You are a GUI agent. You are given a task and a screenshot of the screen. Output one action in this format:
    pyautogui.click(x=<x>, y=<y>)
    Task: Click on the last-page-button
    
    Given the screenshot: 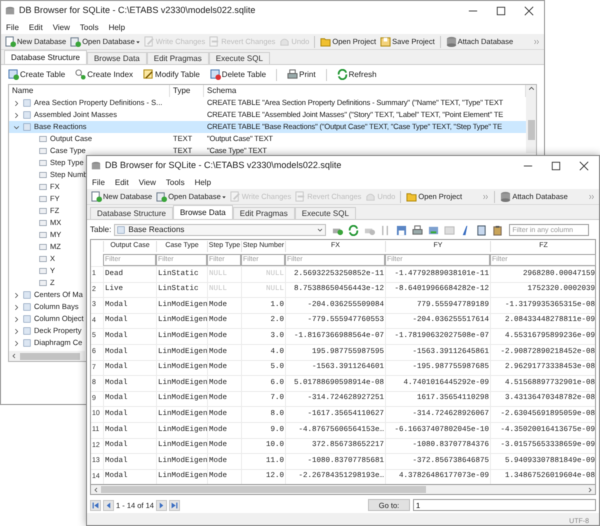 What is the action you would take?
    pyautogui.click(x=174, y=505)
    